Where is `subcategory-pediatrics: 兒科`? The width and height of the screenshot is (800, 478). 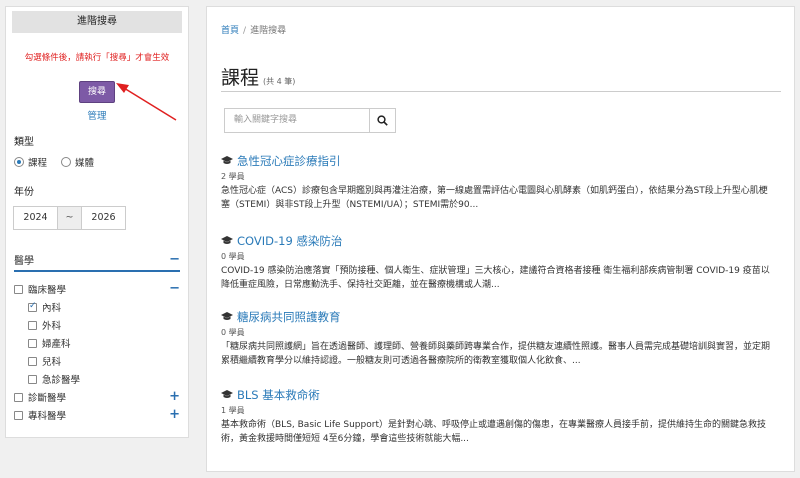
subcategory-pediatrics: 兒科 is located at coordinates (104, 361).